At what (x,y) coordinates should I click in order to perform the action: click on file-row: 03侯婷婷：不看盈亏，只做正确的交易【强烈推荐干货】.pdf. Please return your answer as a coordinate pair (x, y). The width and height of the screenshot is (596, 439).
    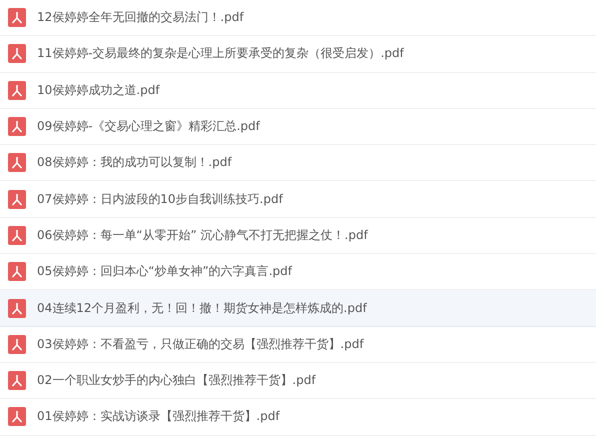
    Looking at the image, I should click on (298, 344).